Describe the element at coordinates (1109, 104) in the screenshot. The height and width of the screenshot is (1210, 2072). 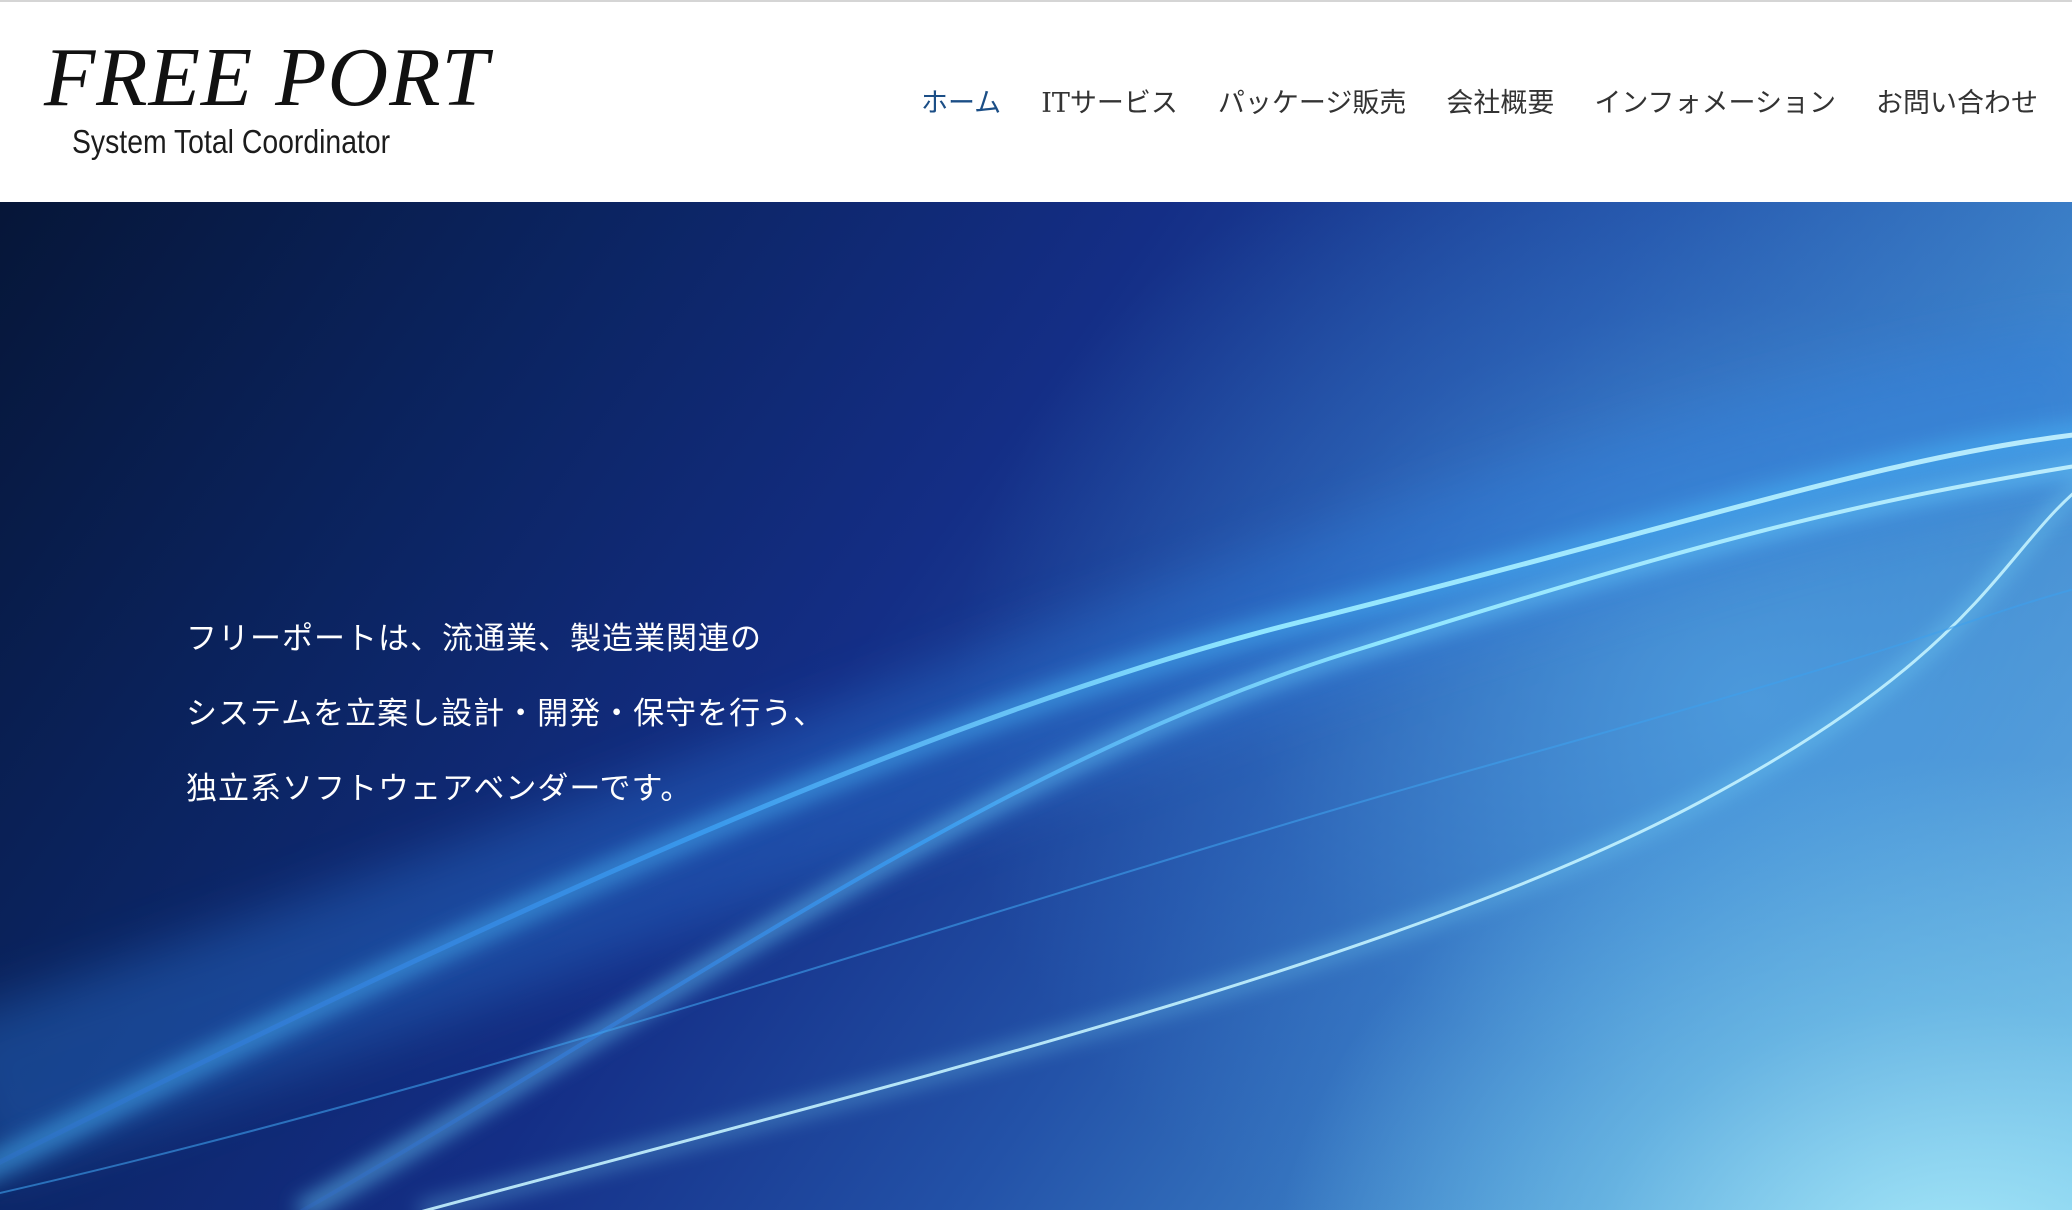
I see `nav-item-it-services: ITサービス` at that location.